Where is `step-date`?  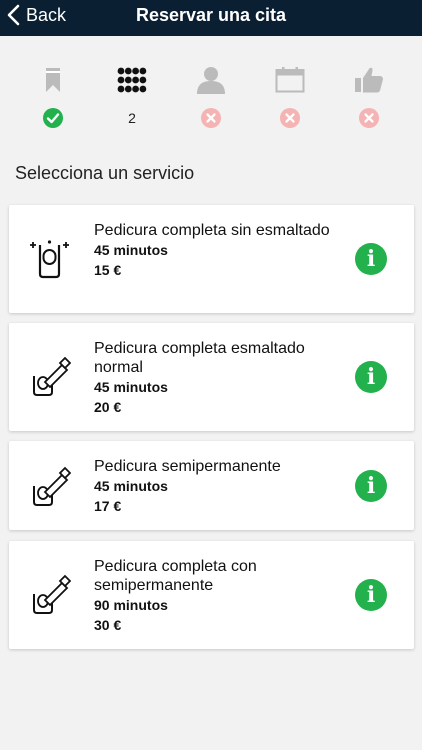
step-date is located at coordinates (290, 99).